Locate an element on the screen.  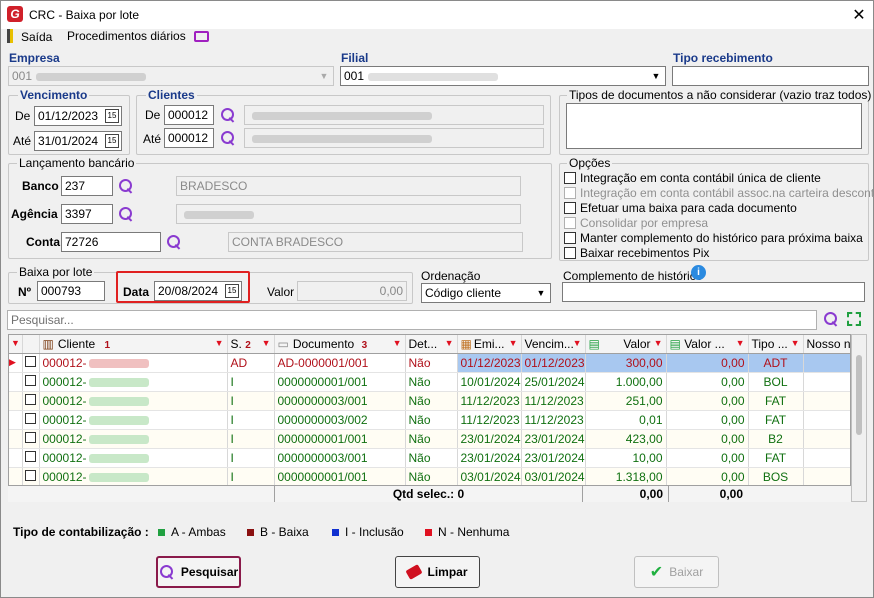
header-s: S. 2 ▼ is located at coordinates (251, 344).